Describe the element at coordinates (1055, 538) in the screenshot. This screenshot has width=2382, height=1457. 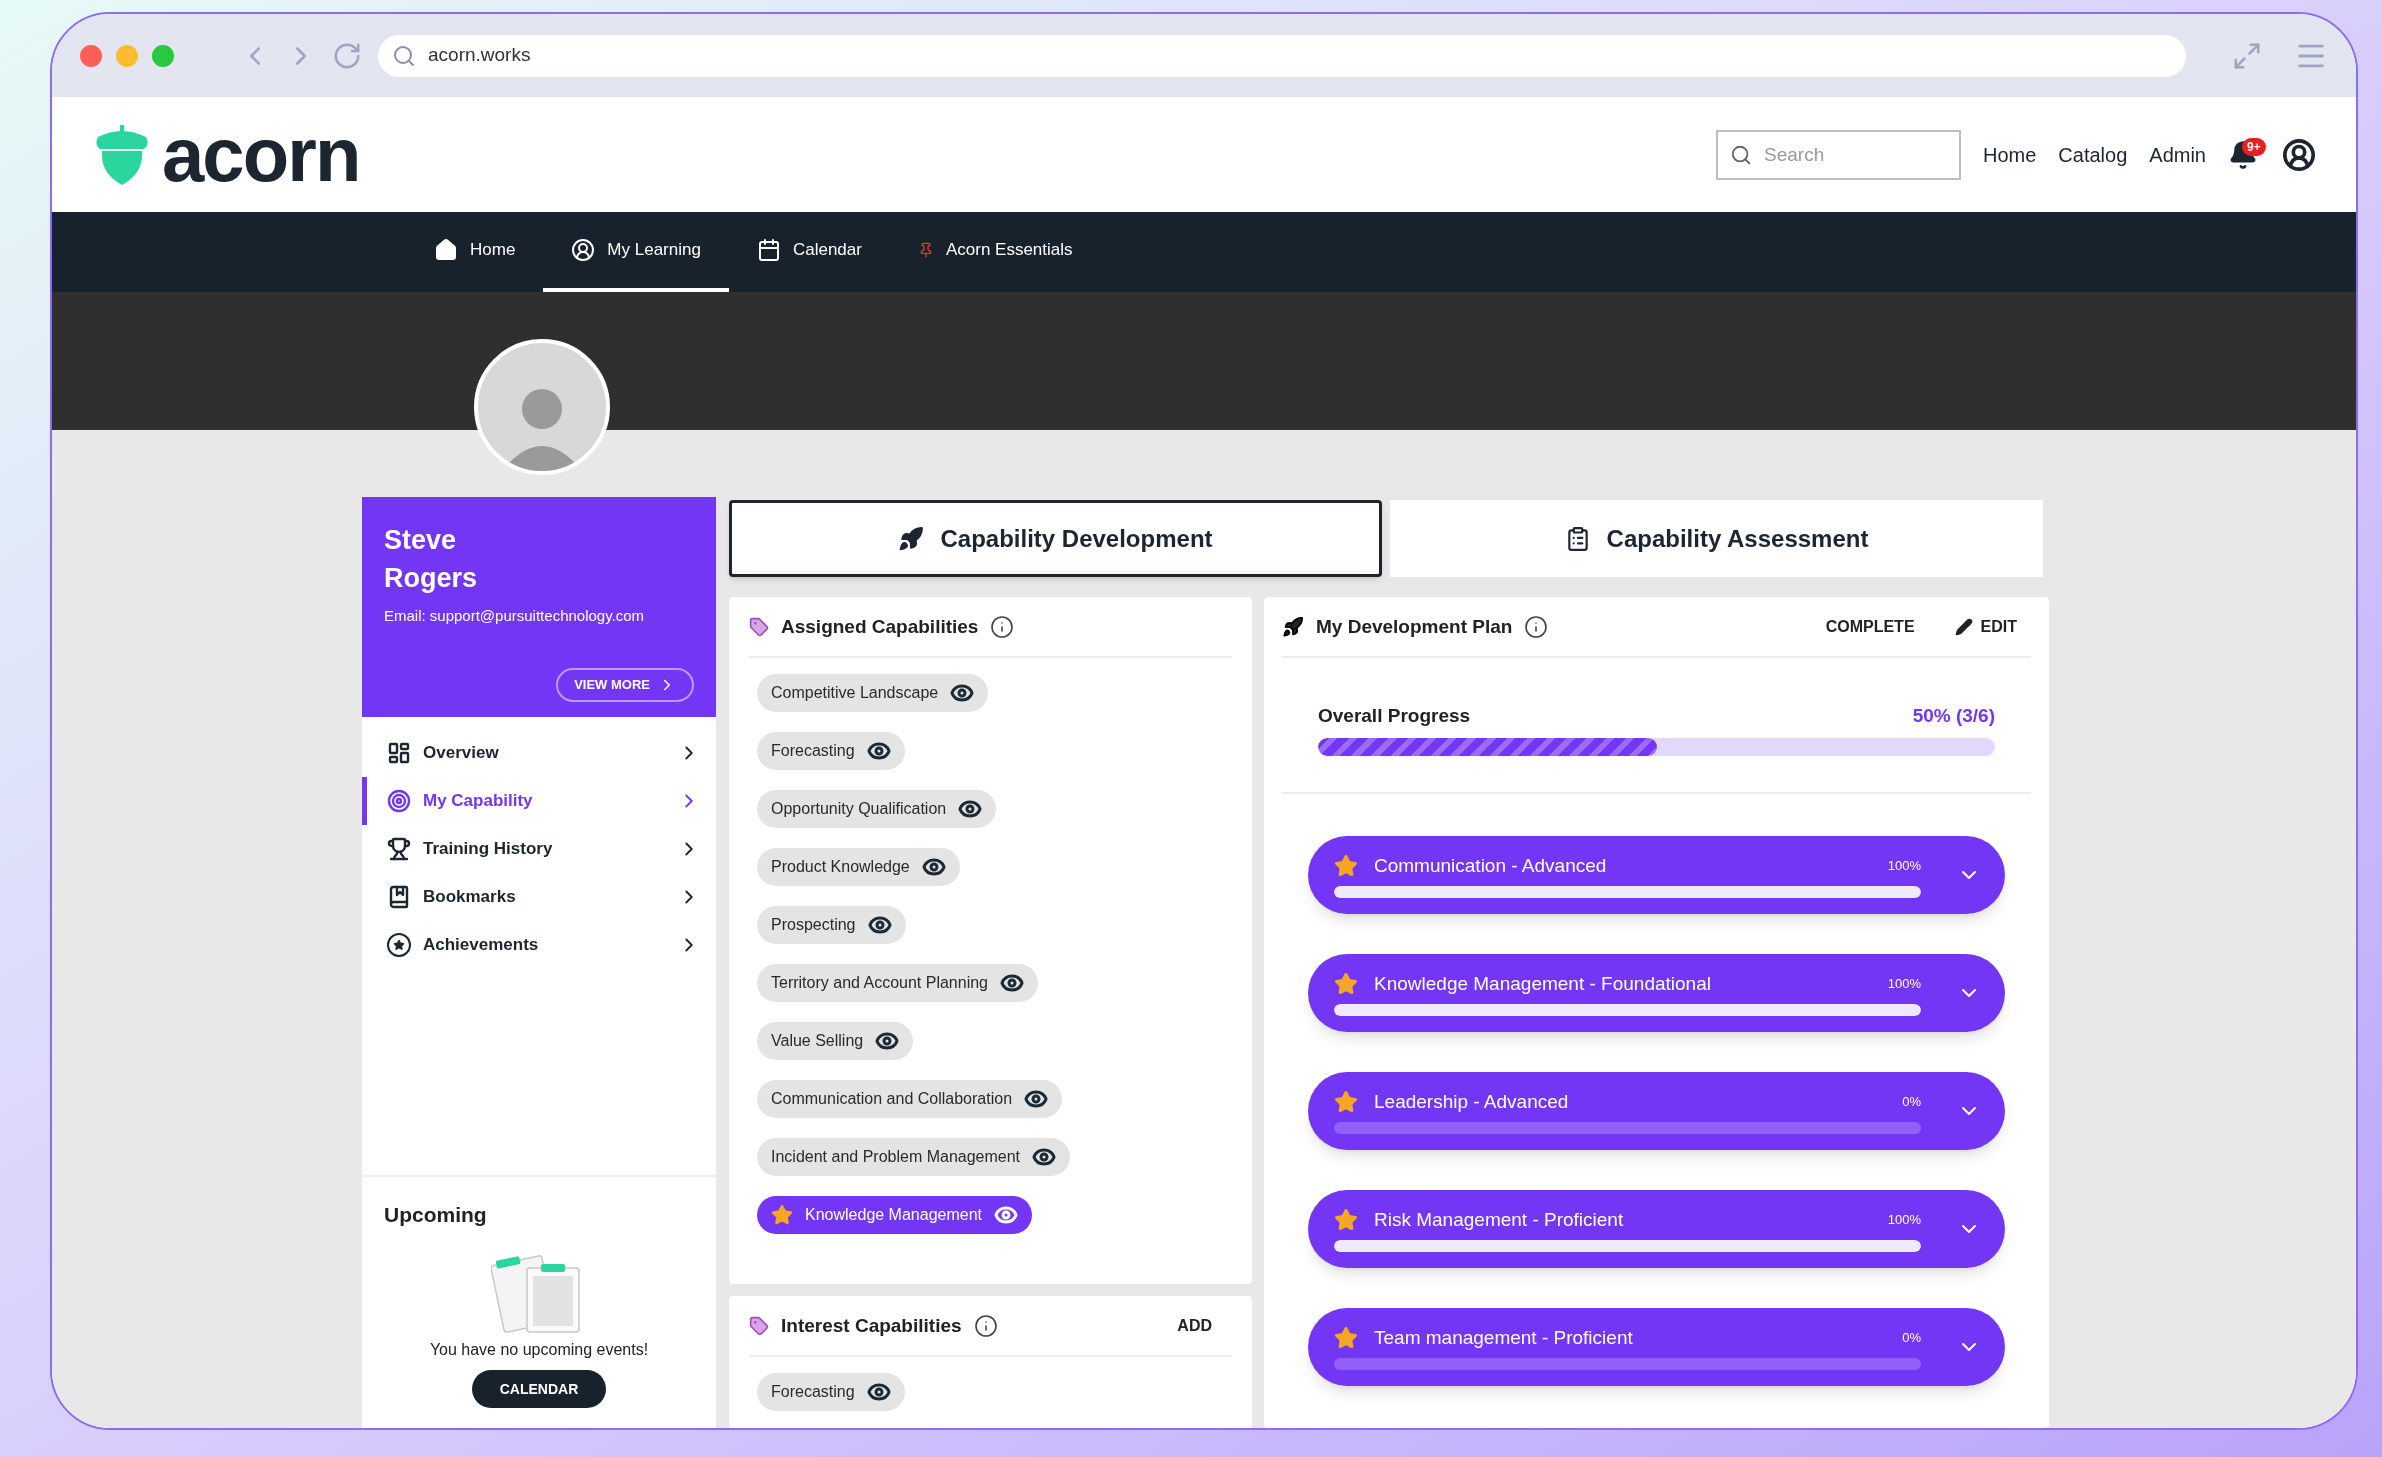
I see `tab: Capability Development` at that location.